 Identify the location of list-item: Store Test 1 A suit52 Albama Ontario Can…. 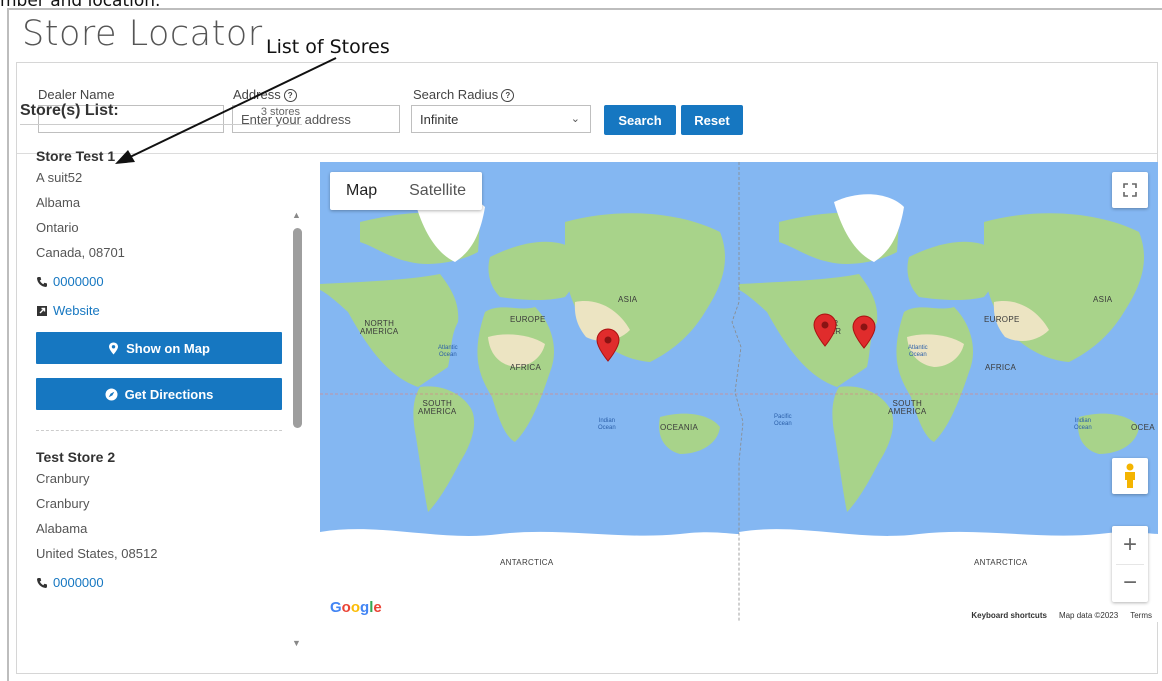
(151, 279).